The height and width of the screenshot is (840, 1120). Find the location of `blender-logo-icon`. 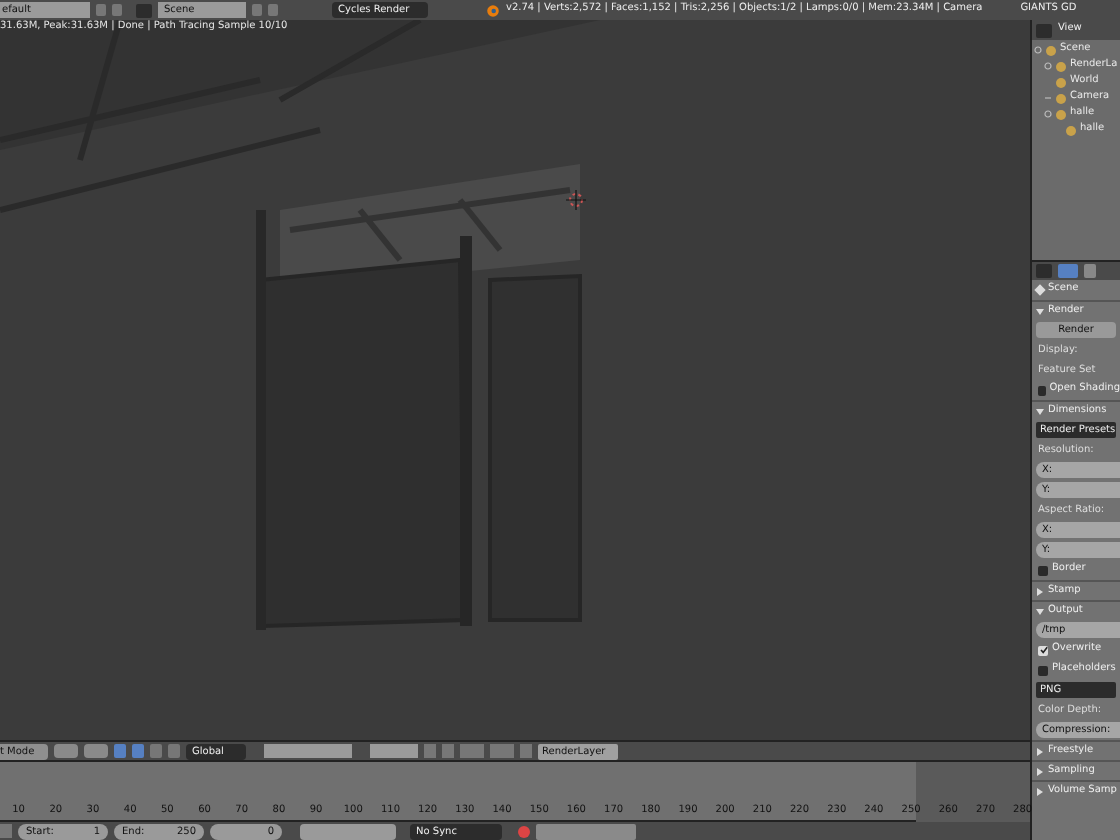

blender-logo-icon is located at coordinates (493, 10).